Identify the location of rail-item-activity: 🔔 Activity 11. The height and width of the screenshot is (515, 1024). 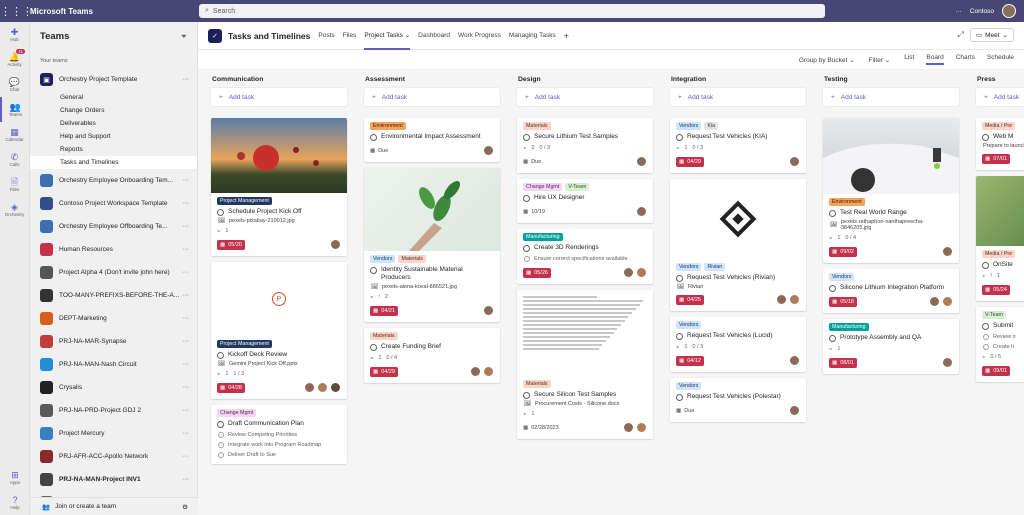
(14, 59).